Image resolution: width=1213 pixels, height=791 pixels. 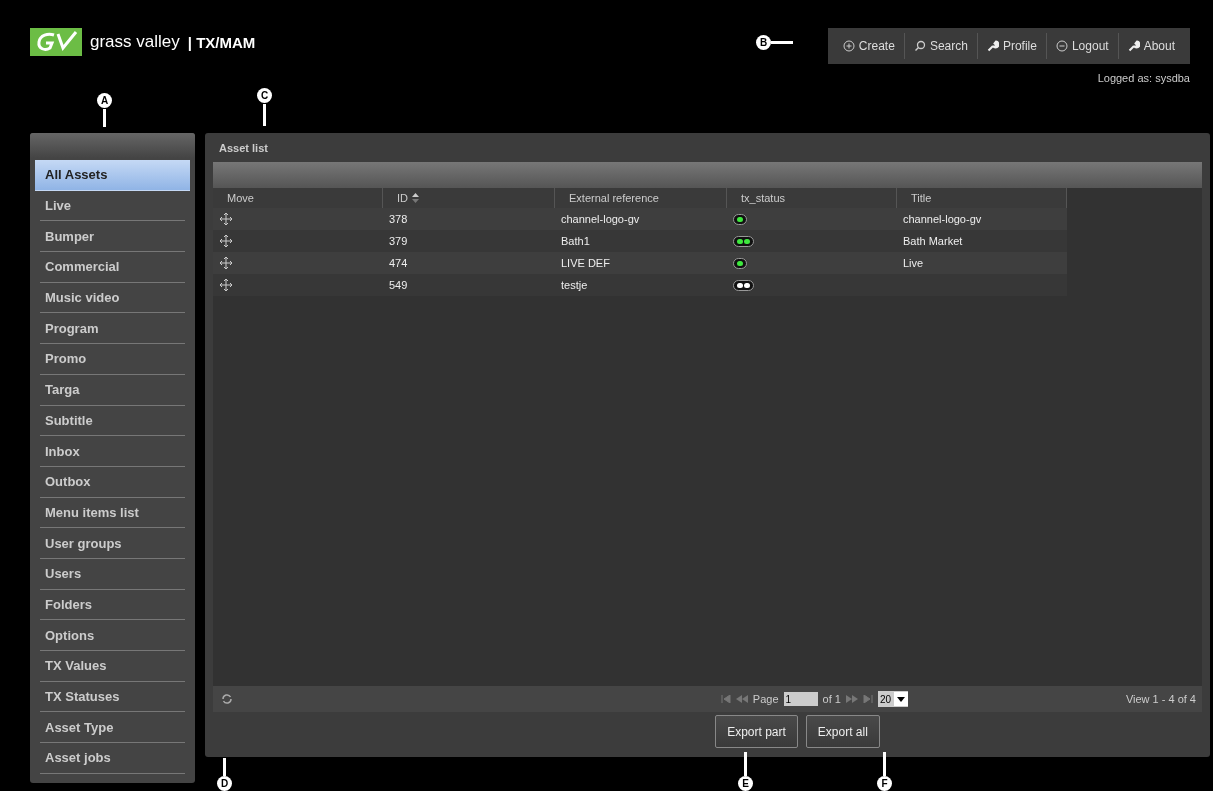 What do you see at coordinates (469, 241) in the screenshot?
I see `table-cell: 379` at bounding box center [469, 241].